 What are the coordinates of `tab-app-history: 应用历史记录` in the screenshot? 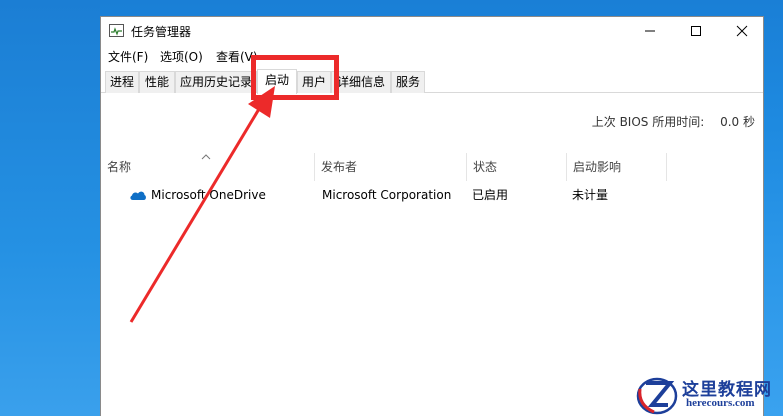 It's located at (216, 82).